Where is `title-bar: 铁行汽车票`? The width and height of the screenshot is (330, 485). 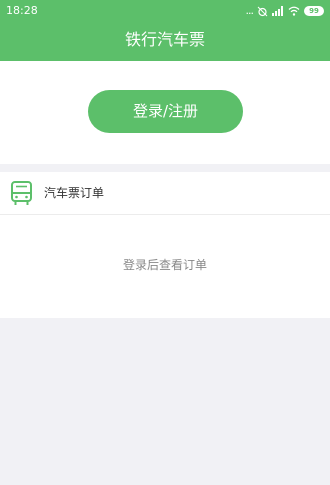
title-bar: 铁行汽车票 is located at coordinates (165, 41).